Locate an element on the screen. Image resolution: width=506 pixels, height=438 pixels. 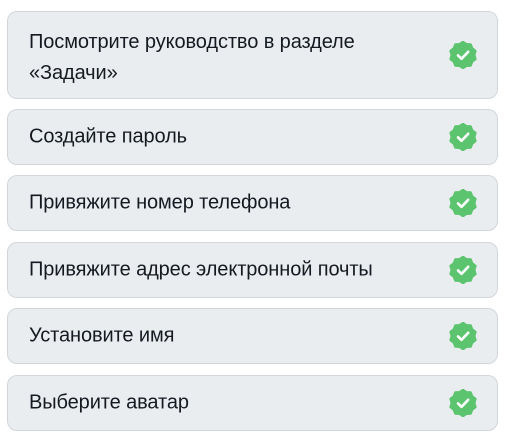
task-item-set-name: Установите имя is located at coordinates (252, 336).